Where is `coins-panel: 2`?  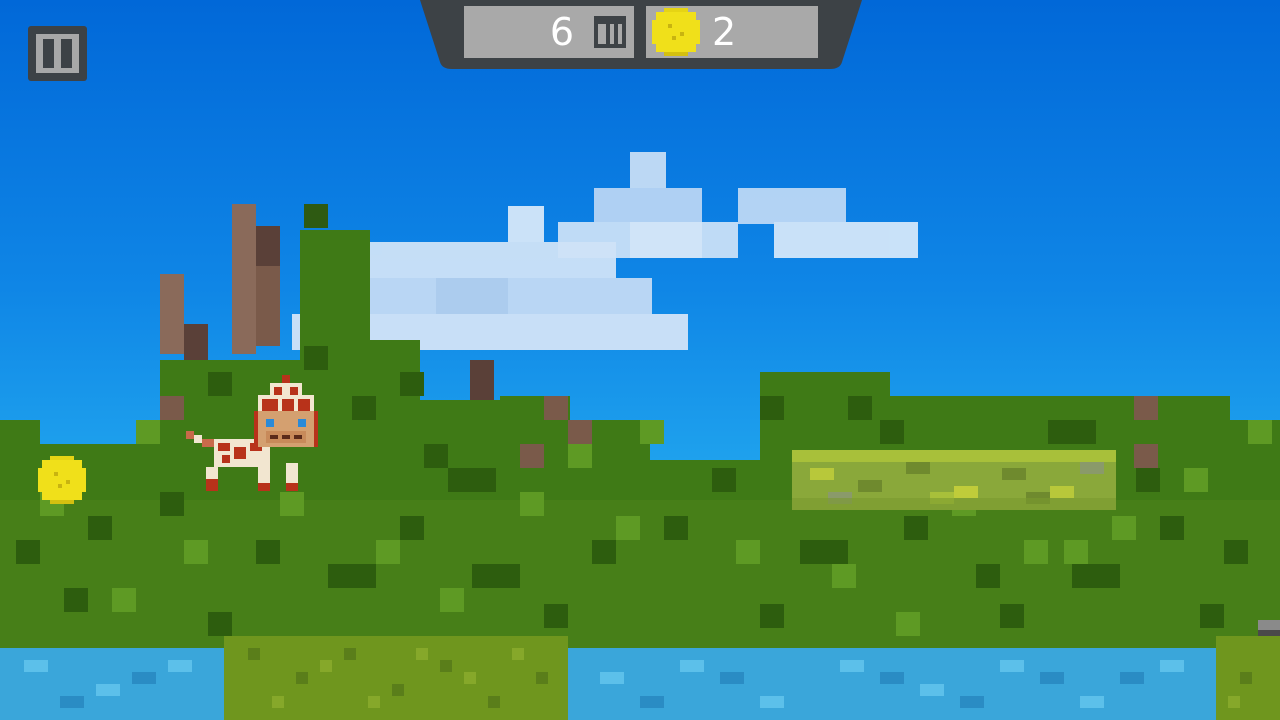
coins-panel: 2 is located at coordinates (732, 32).